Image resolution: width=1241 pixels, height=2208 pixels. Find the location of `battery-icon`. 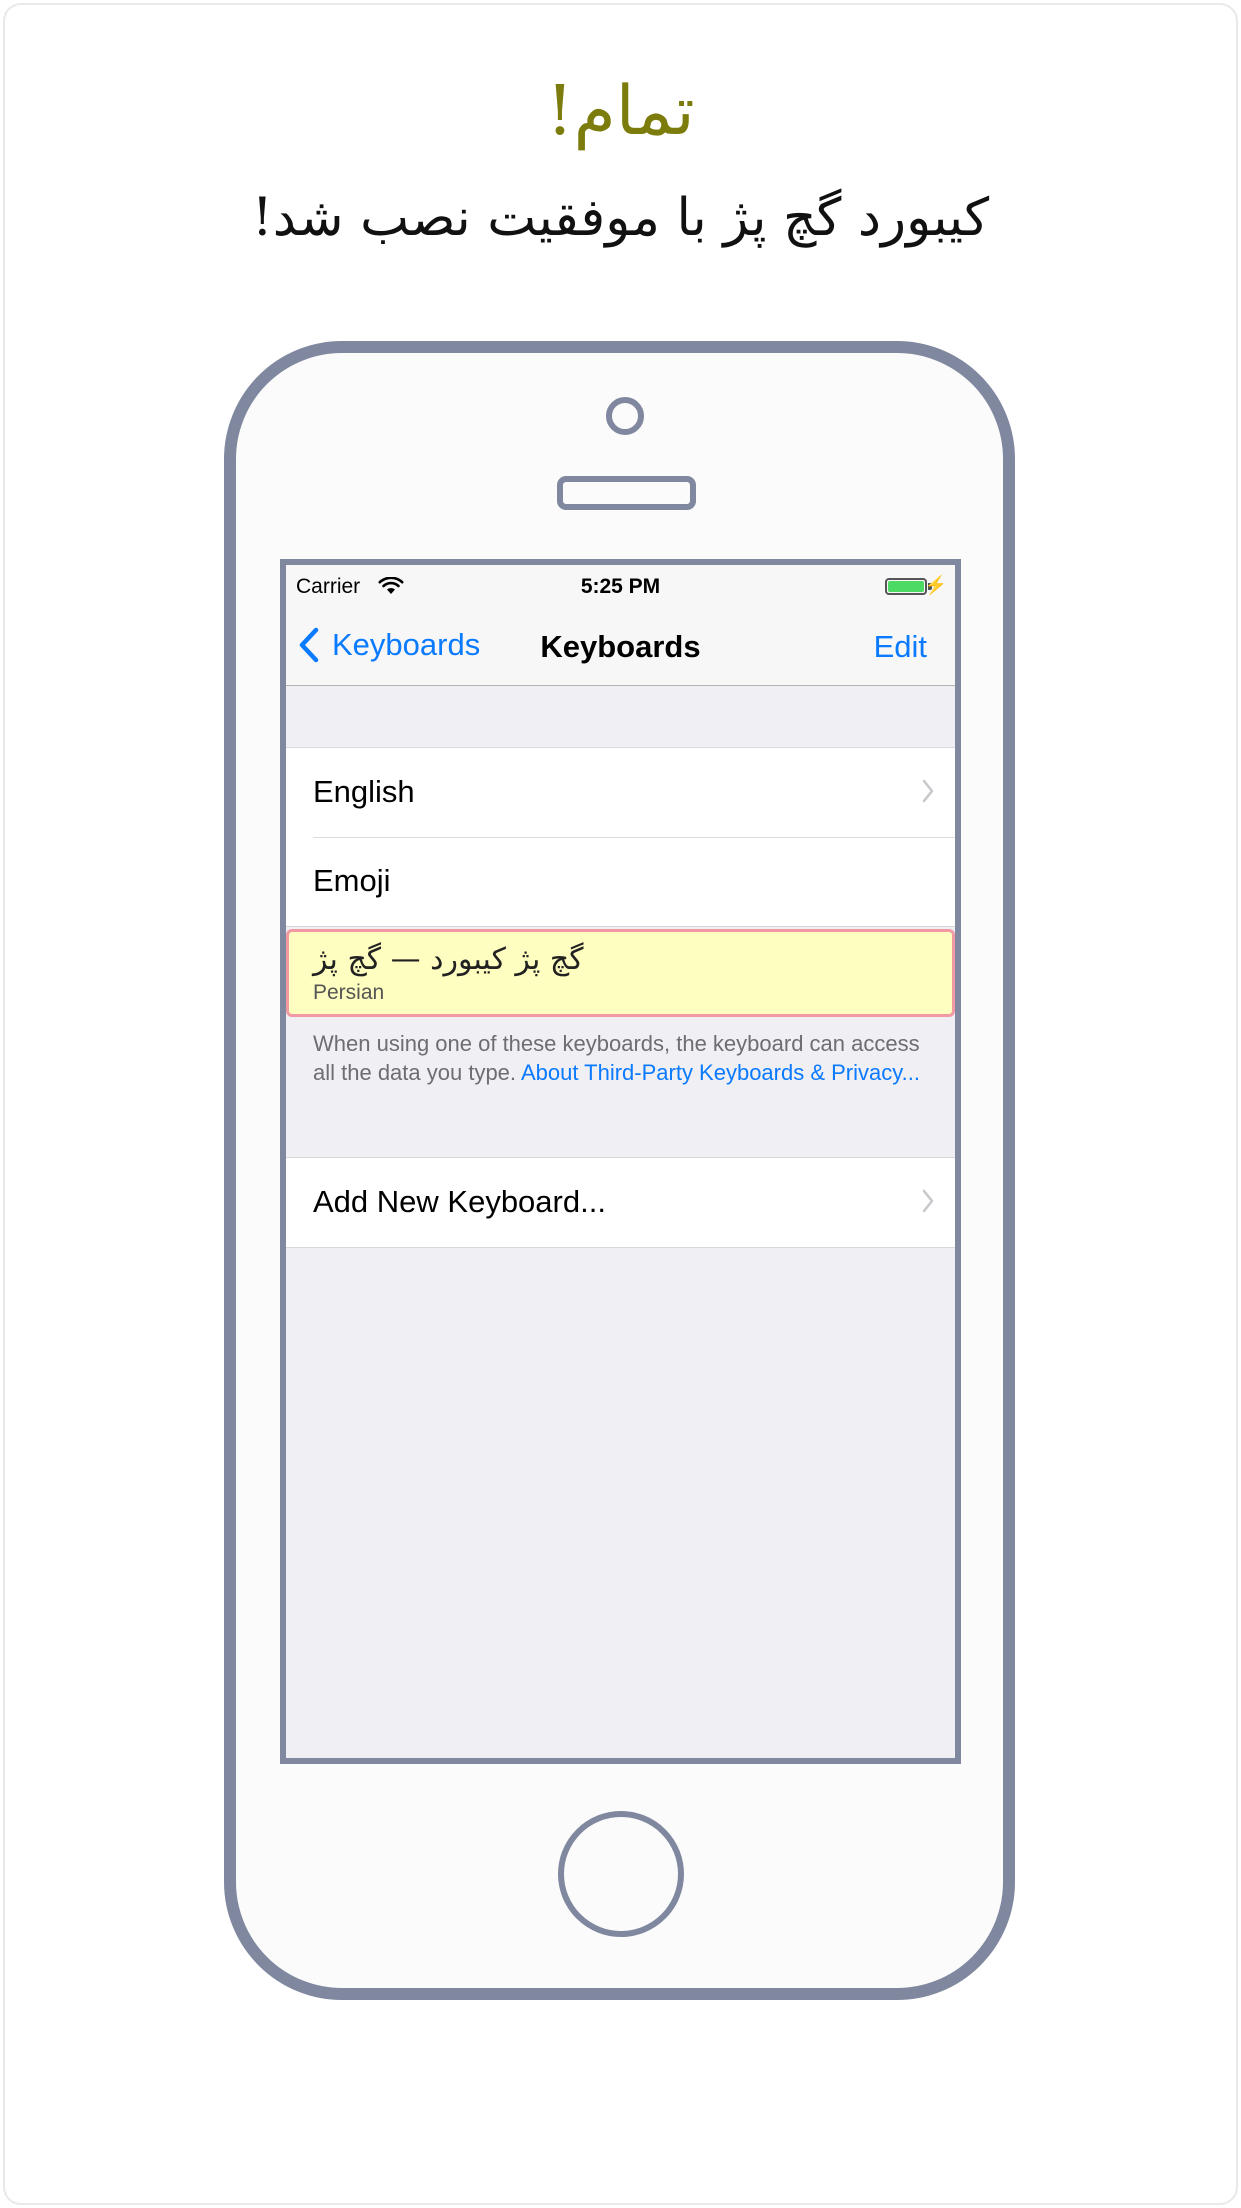

battery-icon is located at coordinates (906, 586).